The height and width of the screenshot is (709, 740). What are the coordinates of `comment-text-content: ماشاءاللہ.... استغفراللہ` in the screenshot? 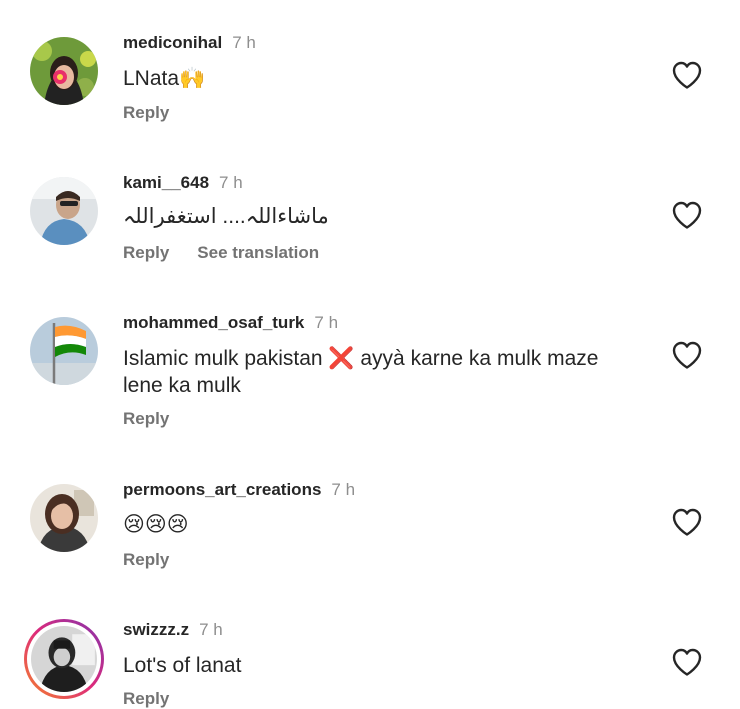 It's located at (226, 216).